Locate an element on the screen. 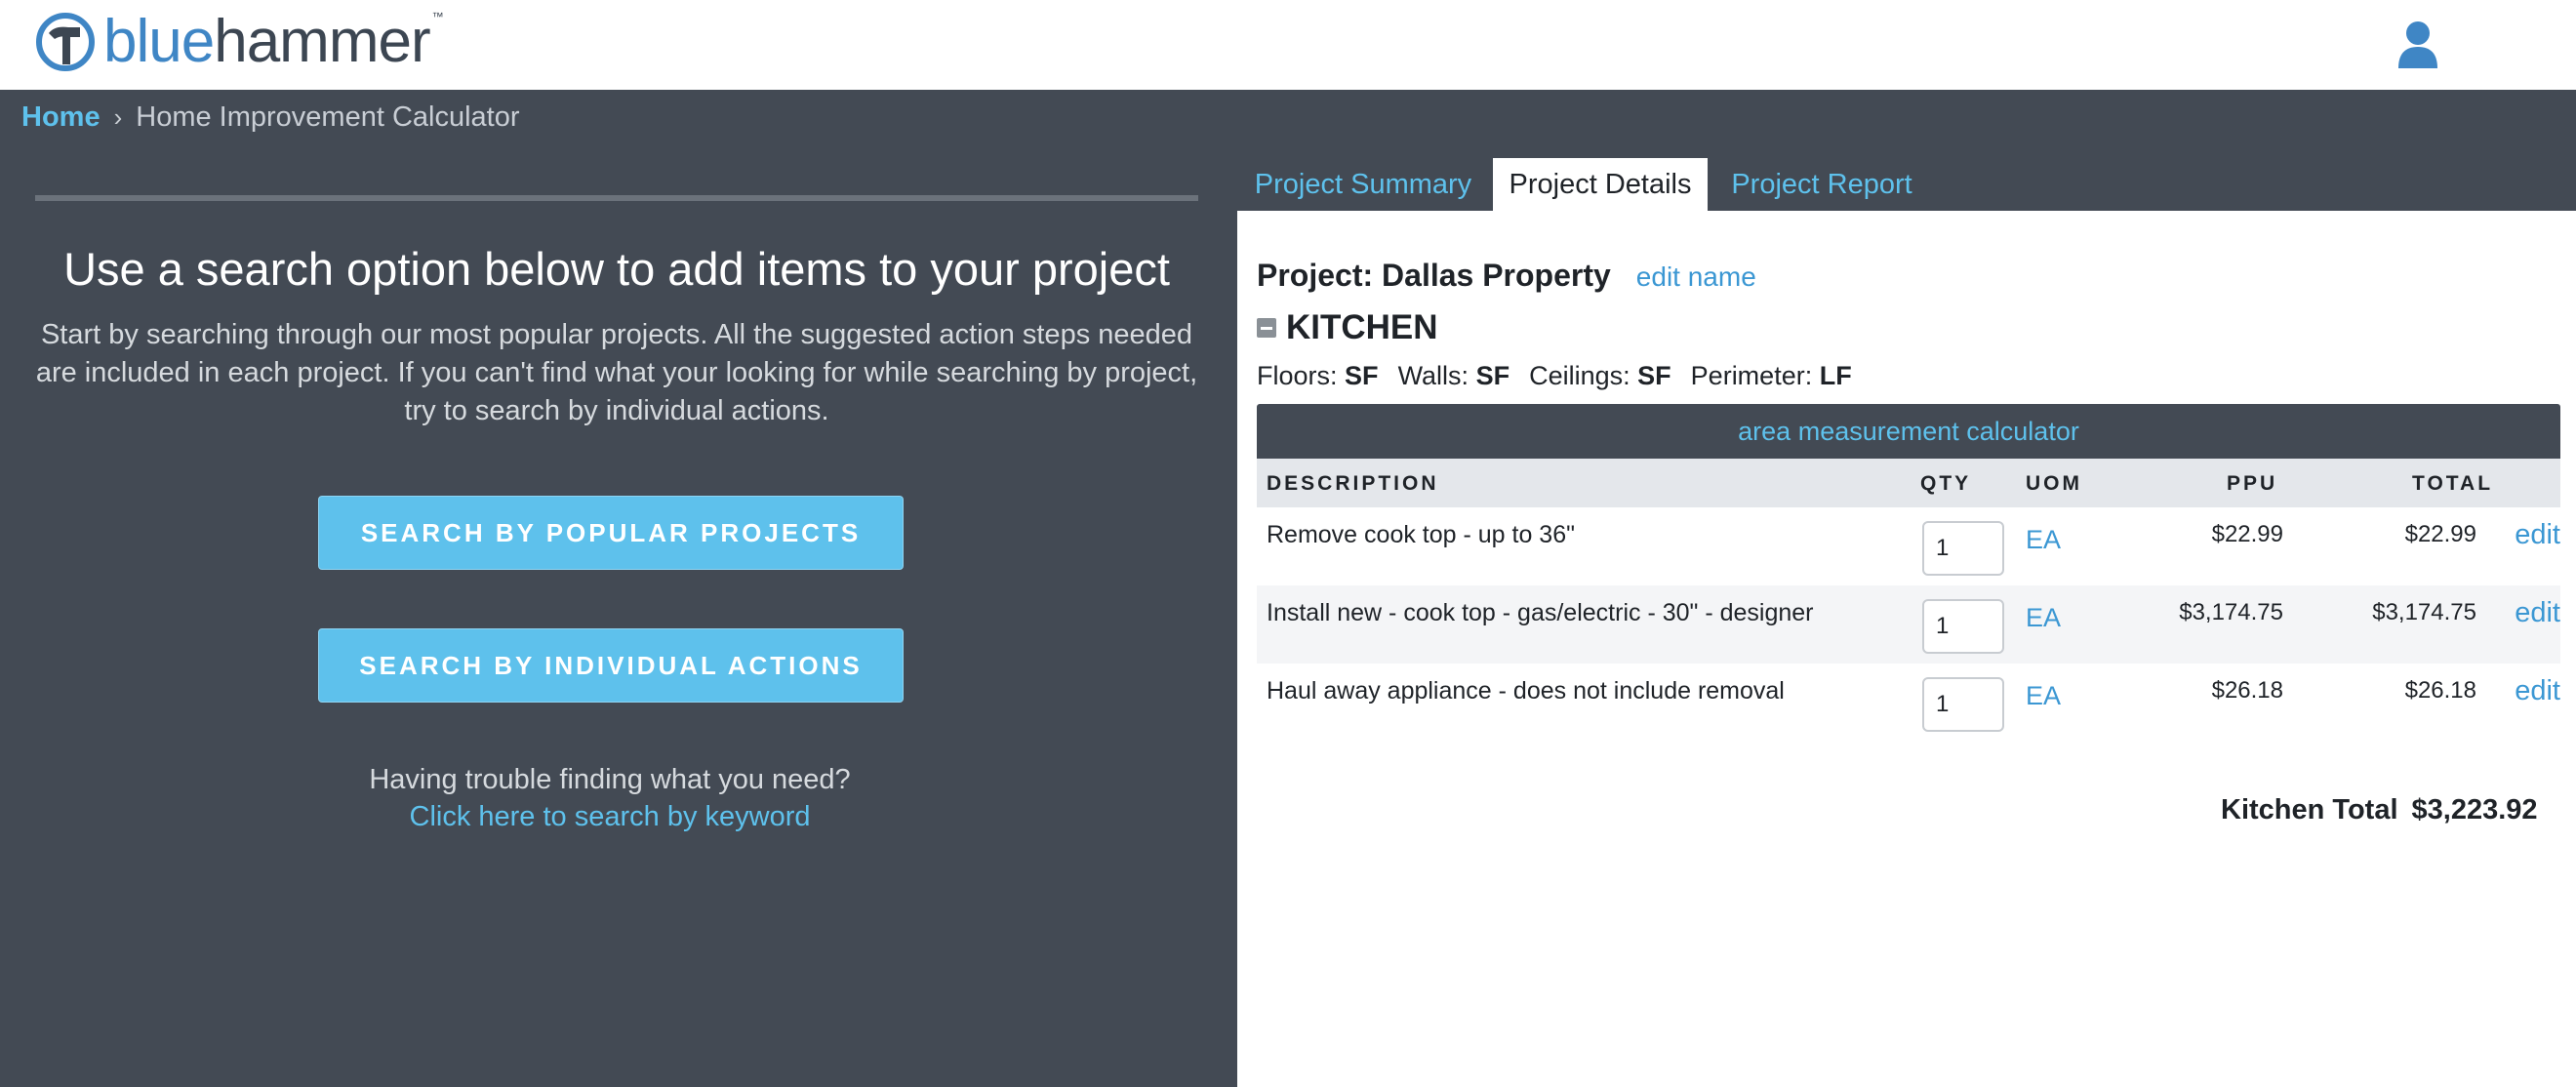  edit-name-link: edit name is located at coordinates (1696, 277).